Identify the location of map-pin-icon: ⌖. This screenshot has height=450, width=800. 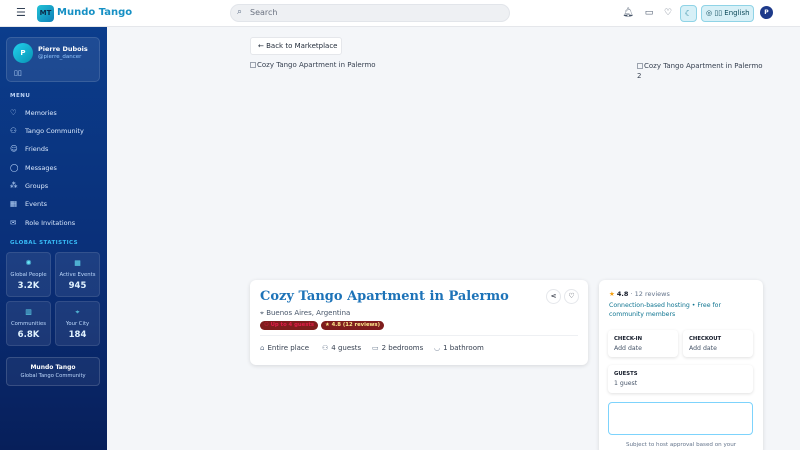
(262, 313).